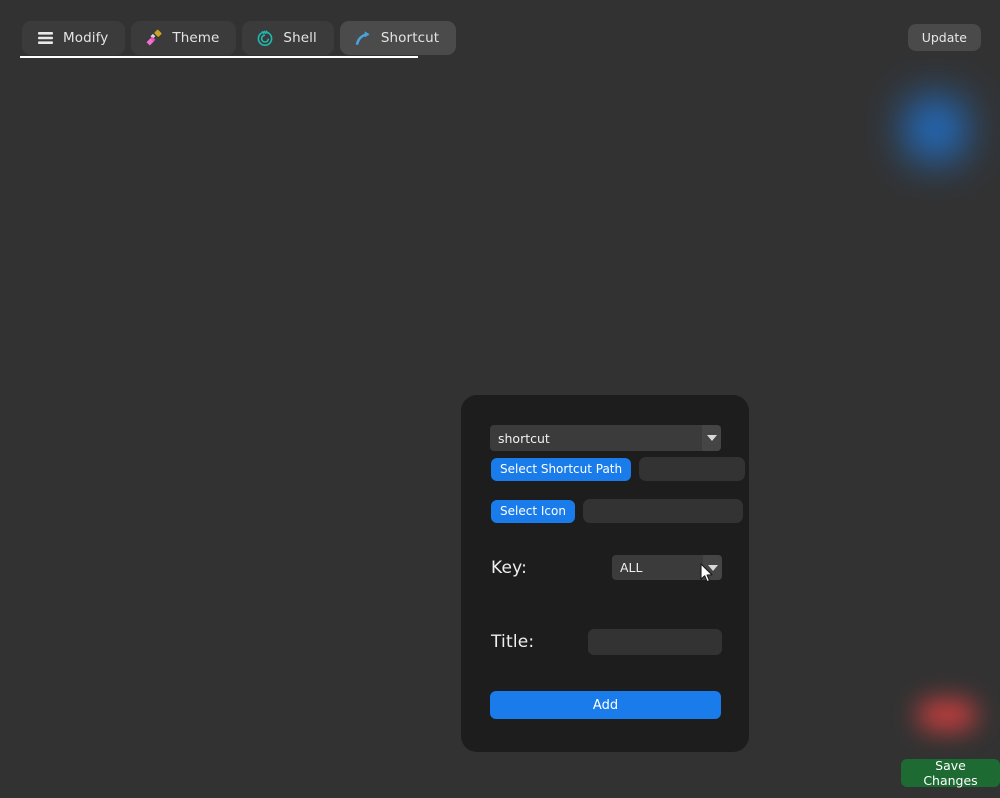 This screenshot has width=1000, height=798. What do you see at coordinates (363, 38) in the screenshot?
I see `curved-arrow-icon` at bounding box center [363, 38].